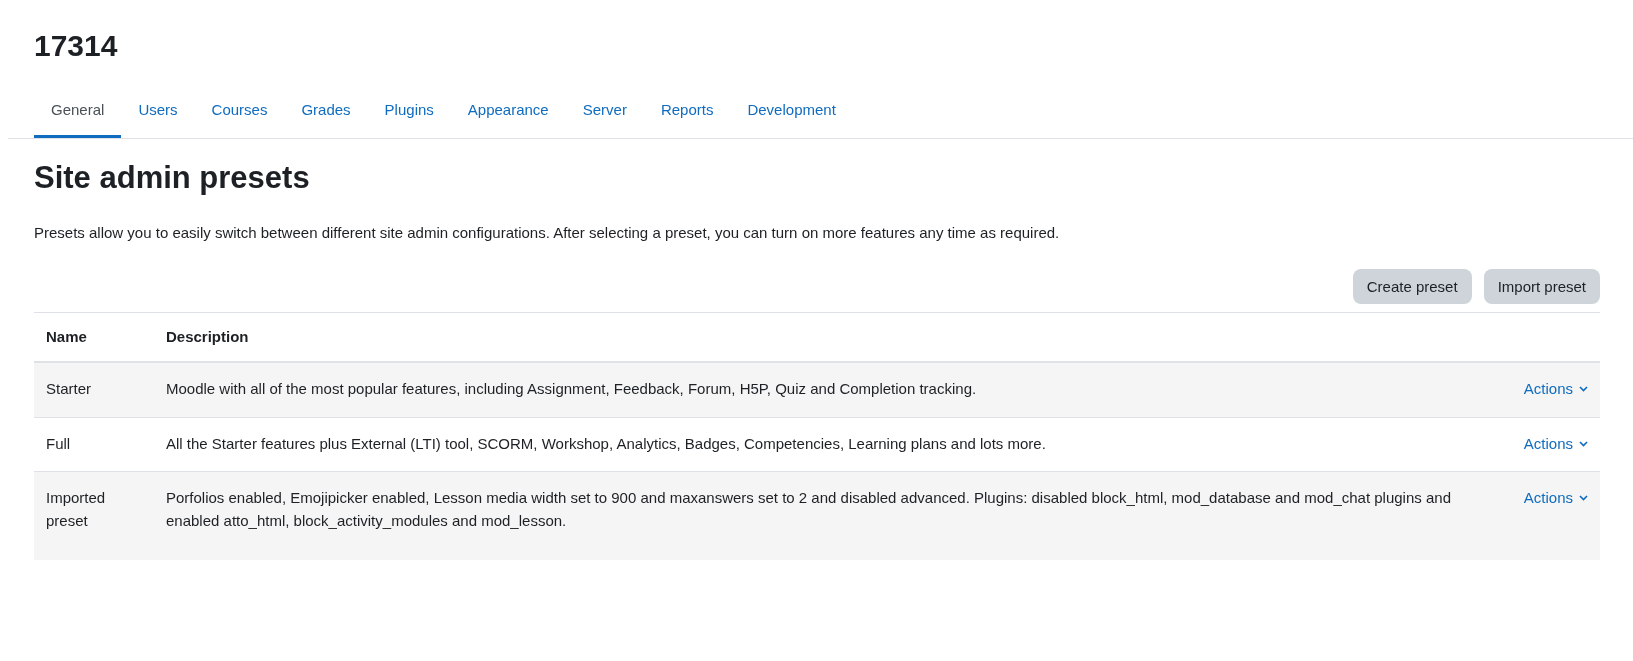 The width and height of the screenshot is (1633, 661). What do you see at coordinates (239, 112) in the screenshot?
I see `nav-tab: Courses` at bounding box center [239, 112].